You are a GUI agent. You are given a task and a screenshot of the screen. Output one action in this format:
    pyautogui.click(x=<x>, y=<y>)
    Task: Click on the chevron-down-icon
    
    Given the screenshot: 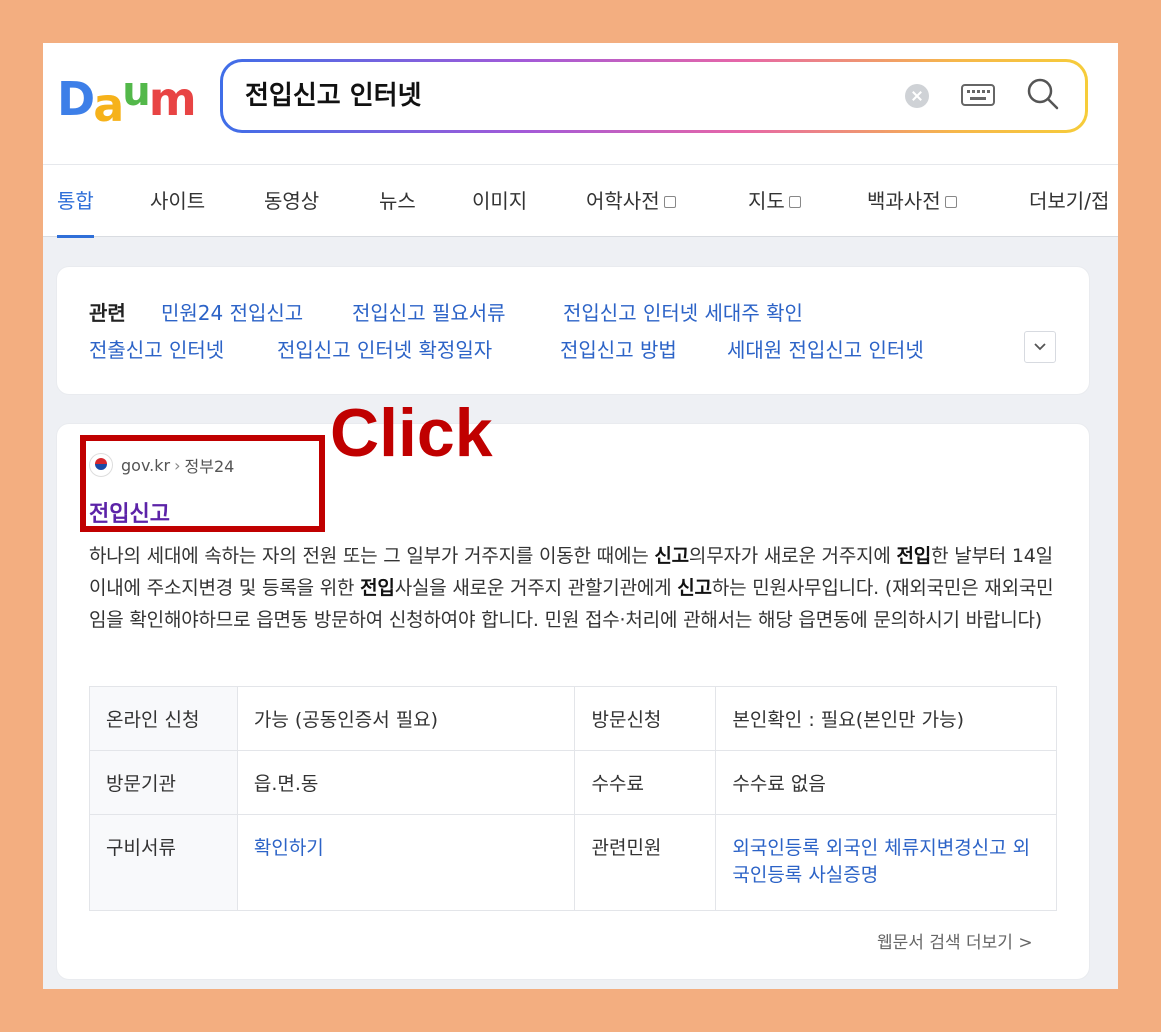 What is the action you would take?
    pyautogui.click(x=1040, y=347)
    